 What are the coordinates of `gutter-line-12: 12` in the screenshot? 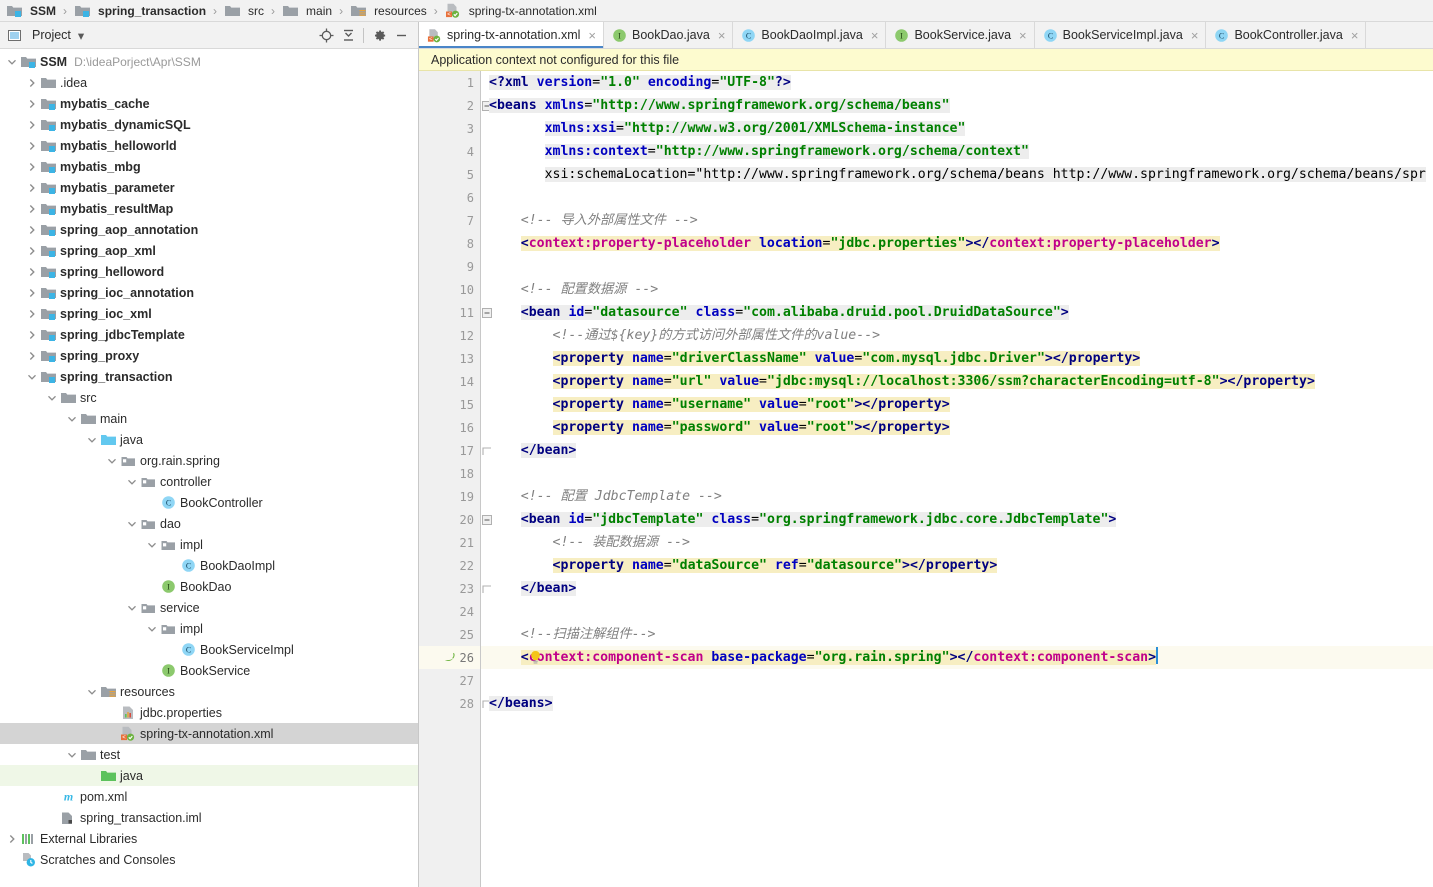 It's located at (449, 335).